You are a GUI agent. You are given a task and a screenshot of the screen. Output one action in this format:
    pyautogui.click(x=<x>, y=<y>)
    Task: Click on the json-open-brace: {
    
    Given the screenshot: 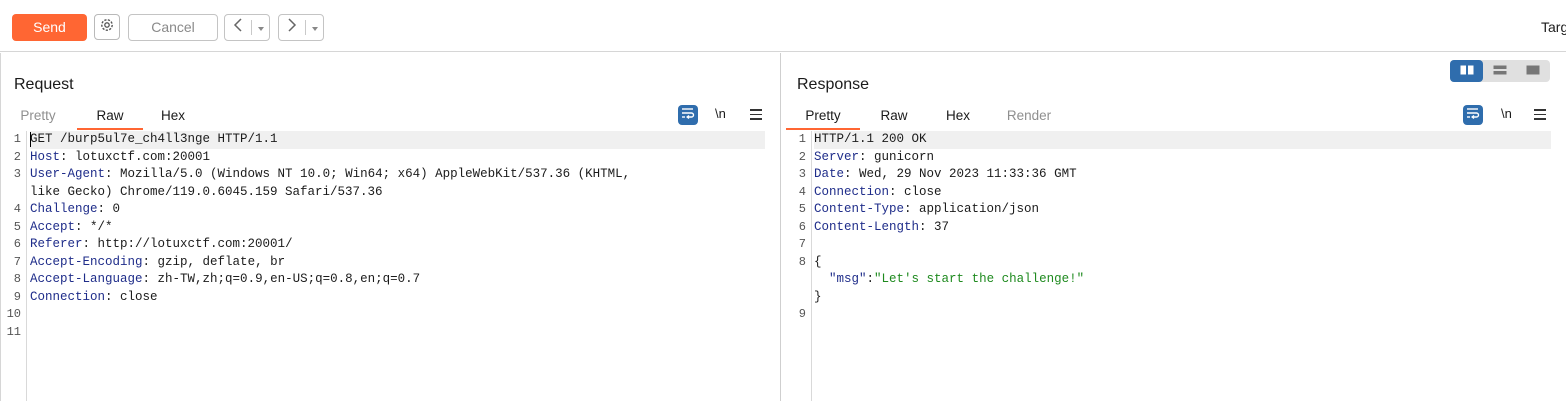 What is the action you would take?
    pyautogui.click(x=1182, y=263)
    